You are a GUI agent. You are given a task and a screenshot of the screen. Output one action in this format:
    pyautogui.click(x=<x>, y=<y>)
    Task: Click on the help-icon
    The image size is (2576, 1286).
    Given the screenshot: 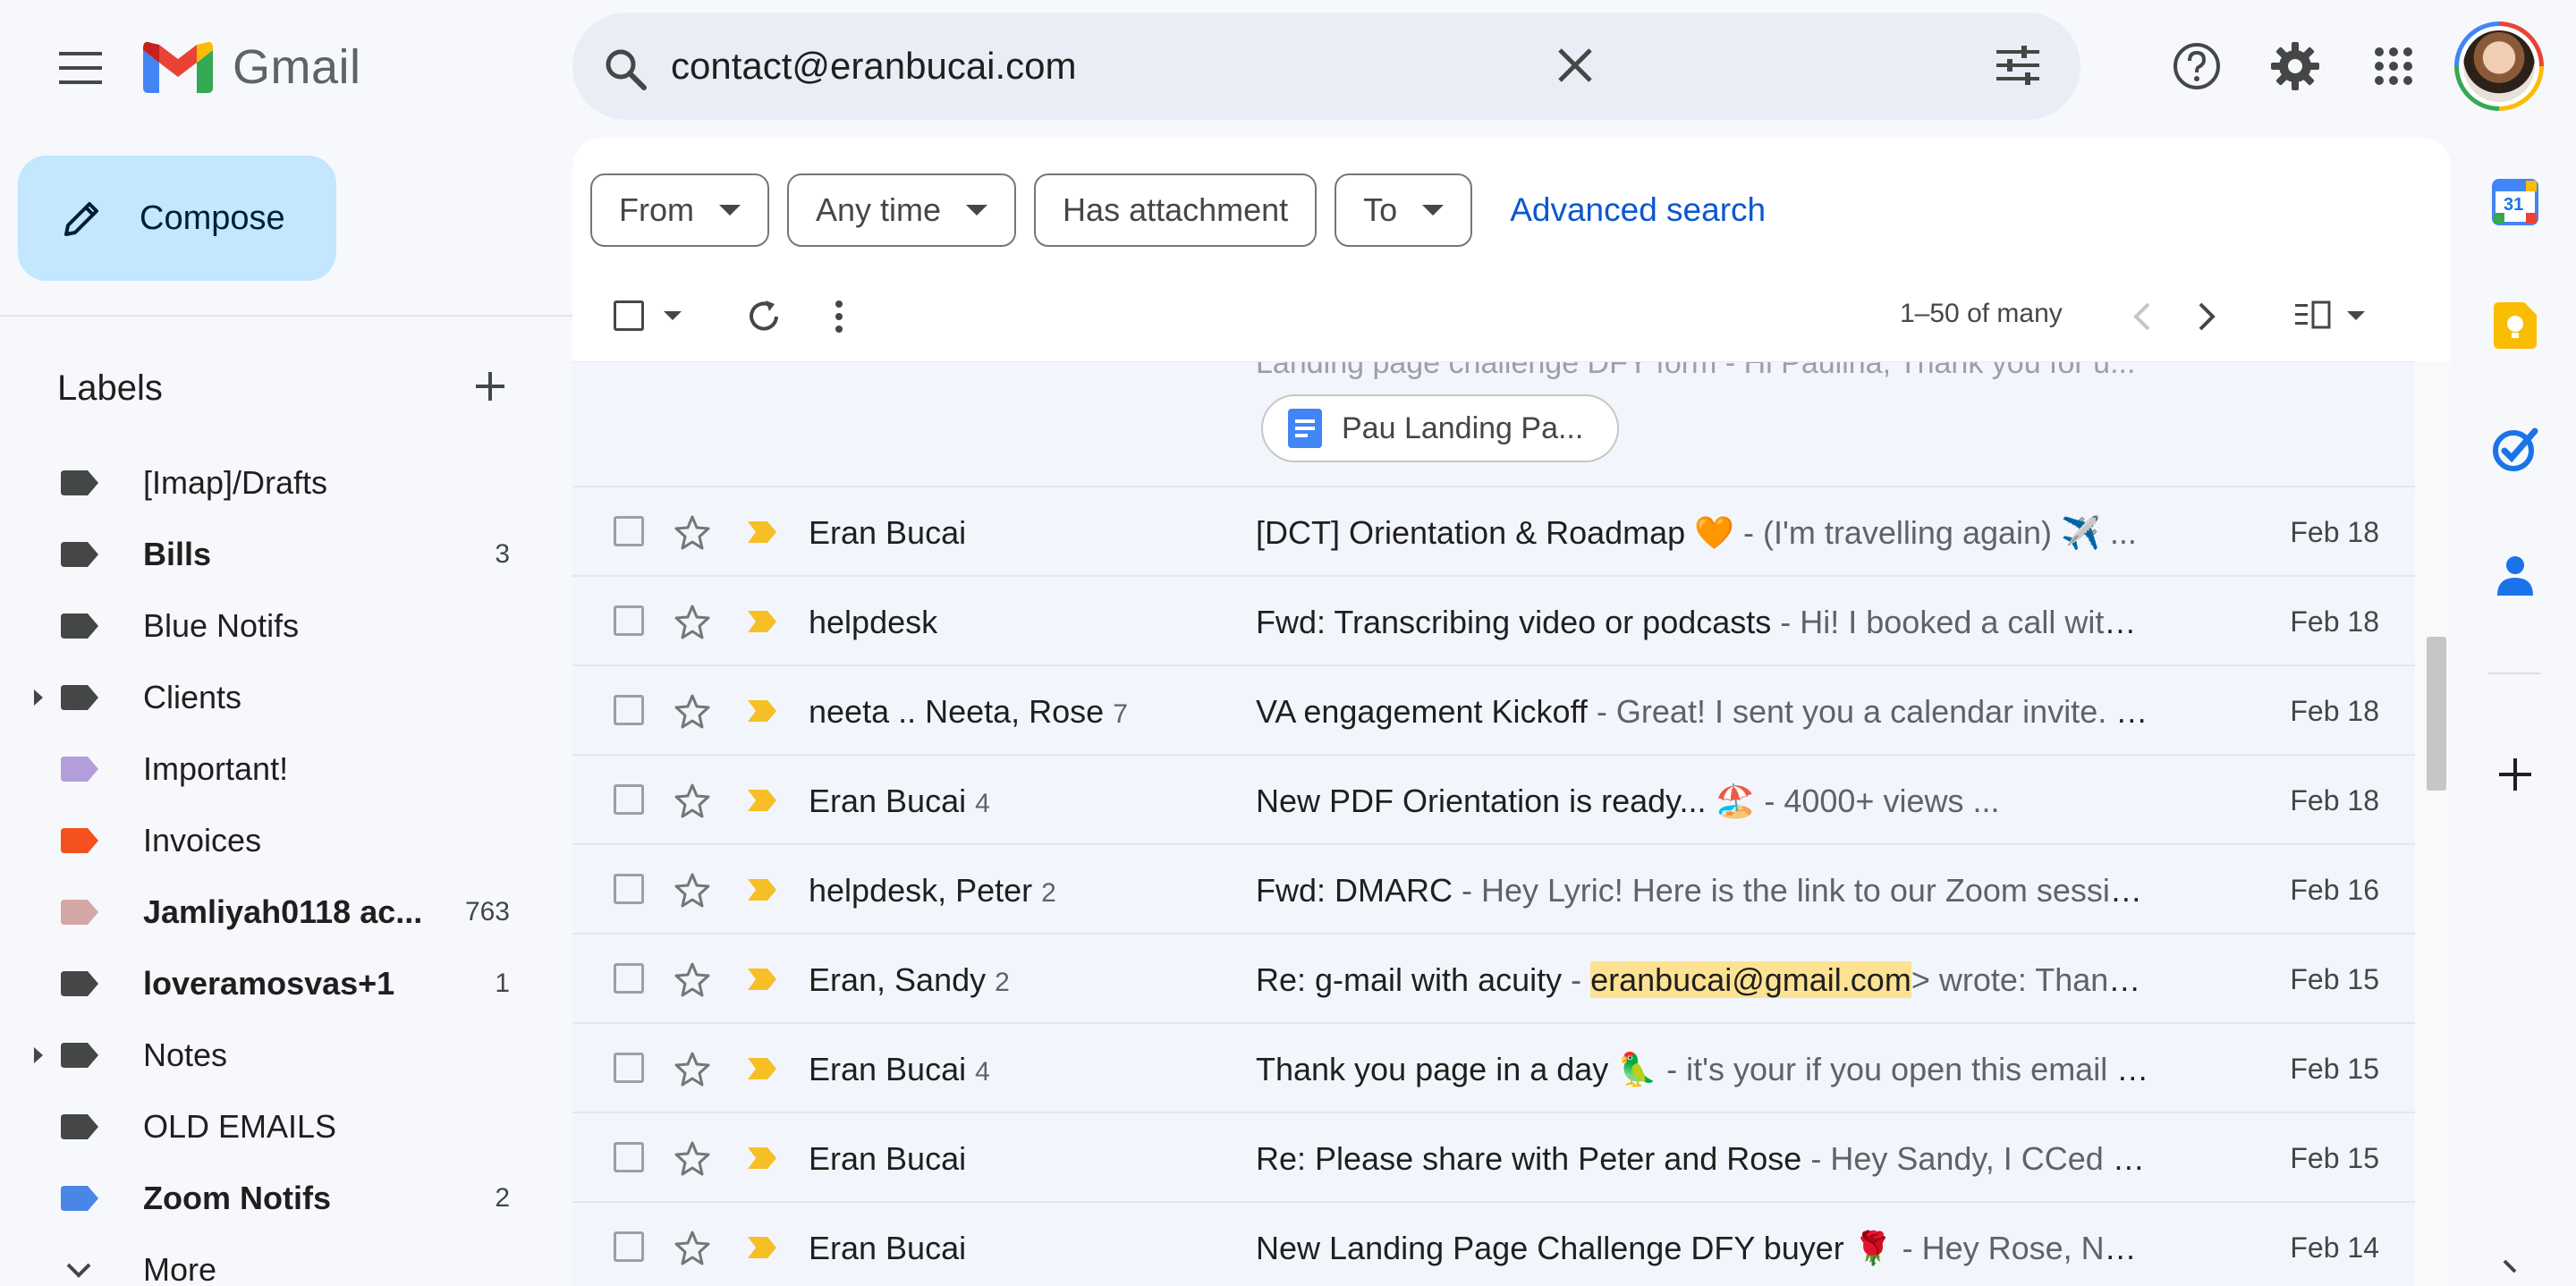 What is the action you would take?
    pyautogui.click(x=2197, y=66)
    